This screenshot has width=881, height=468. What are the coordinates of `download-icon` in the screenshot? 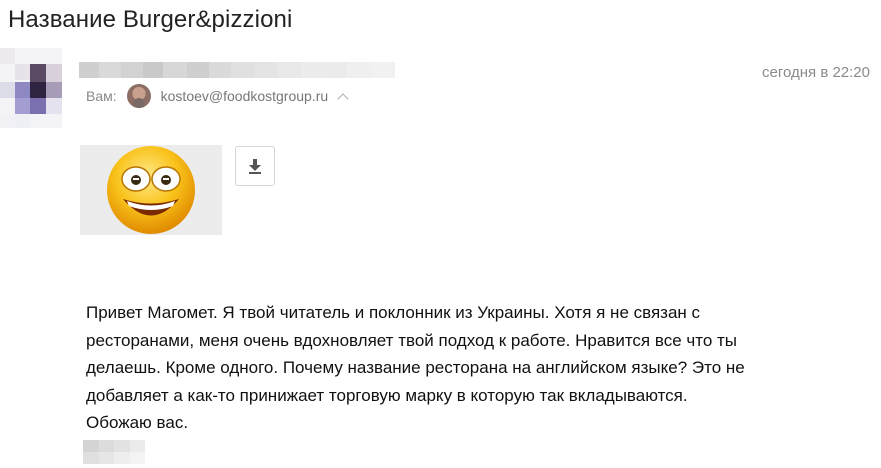 It's located at (255, 166).